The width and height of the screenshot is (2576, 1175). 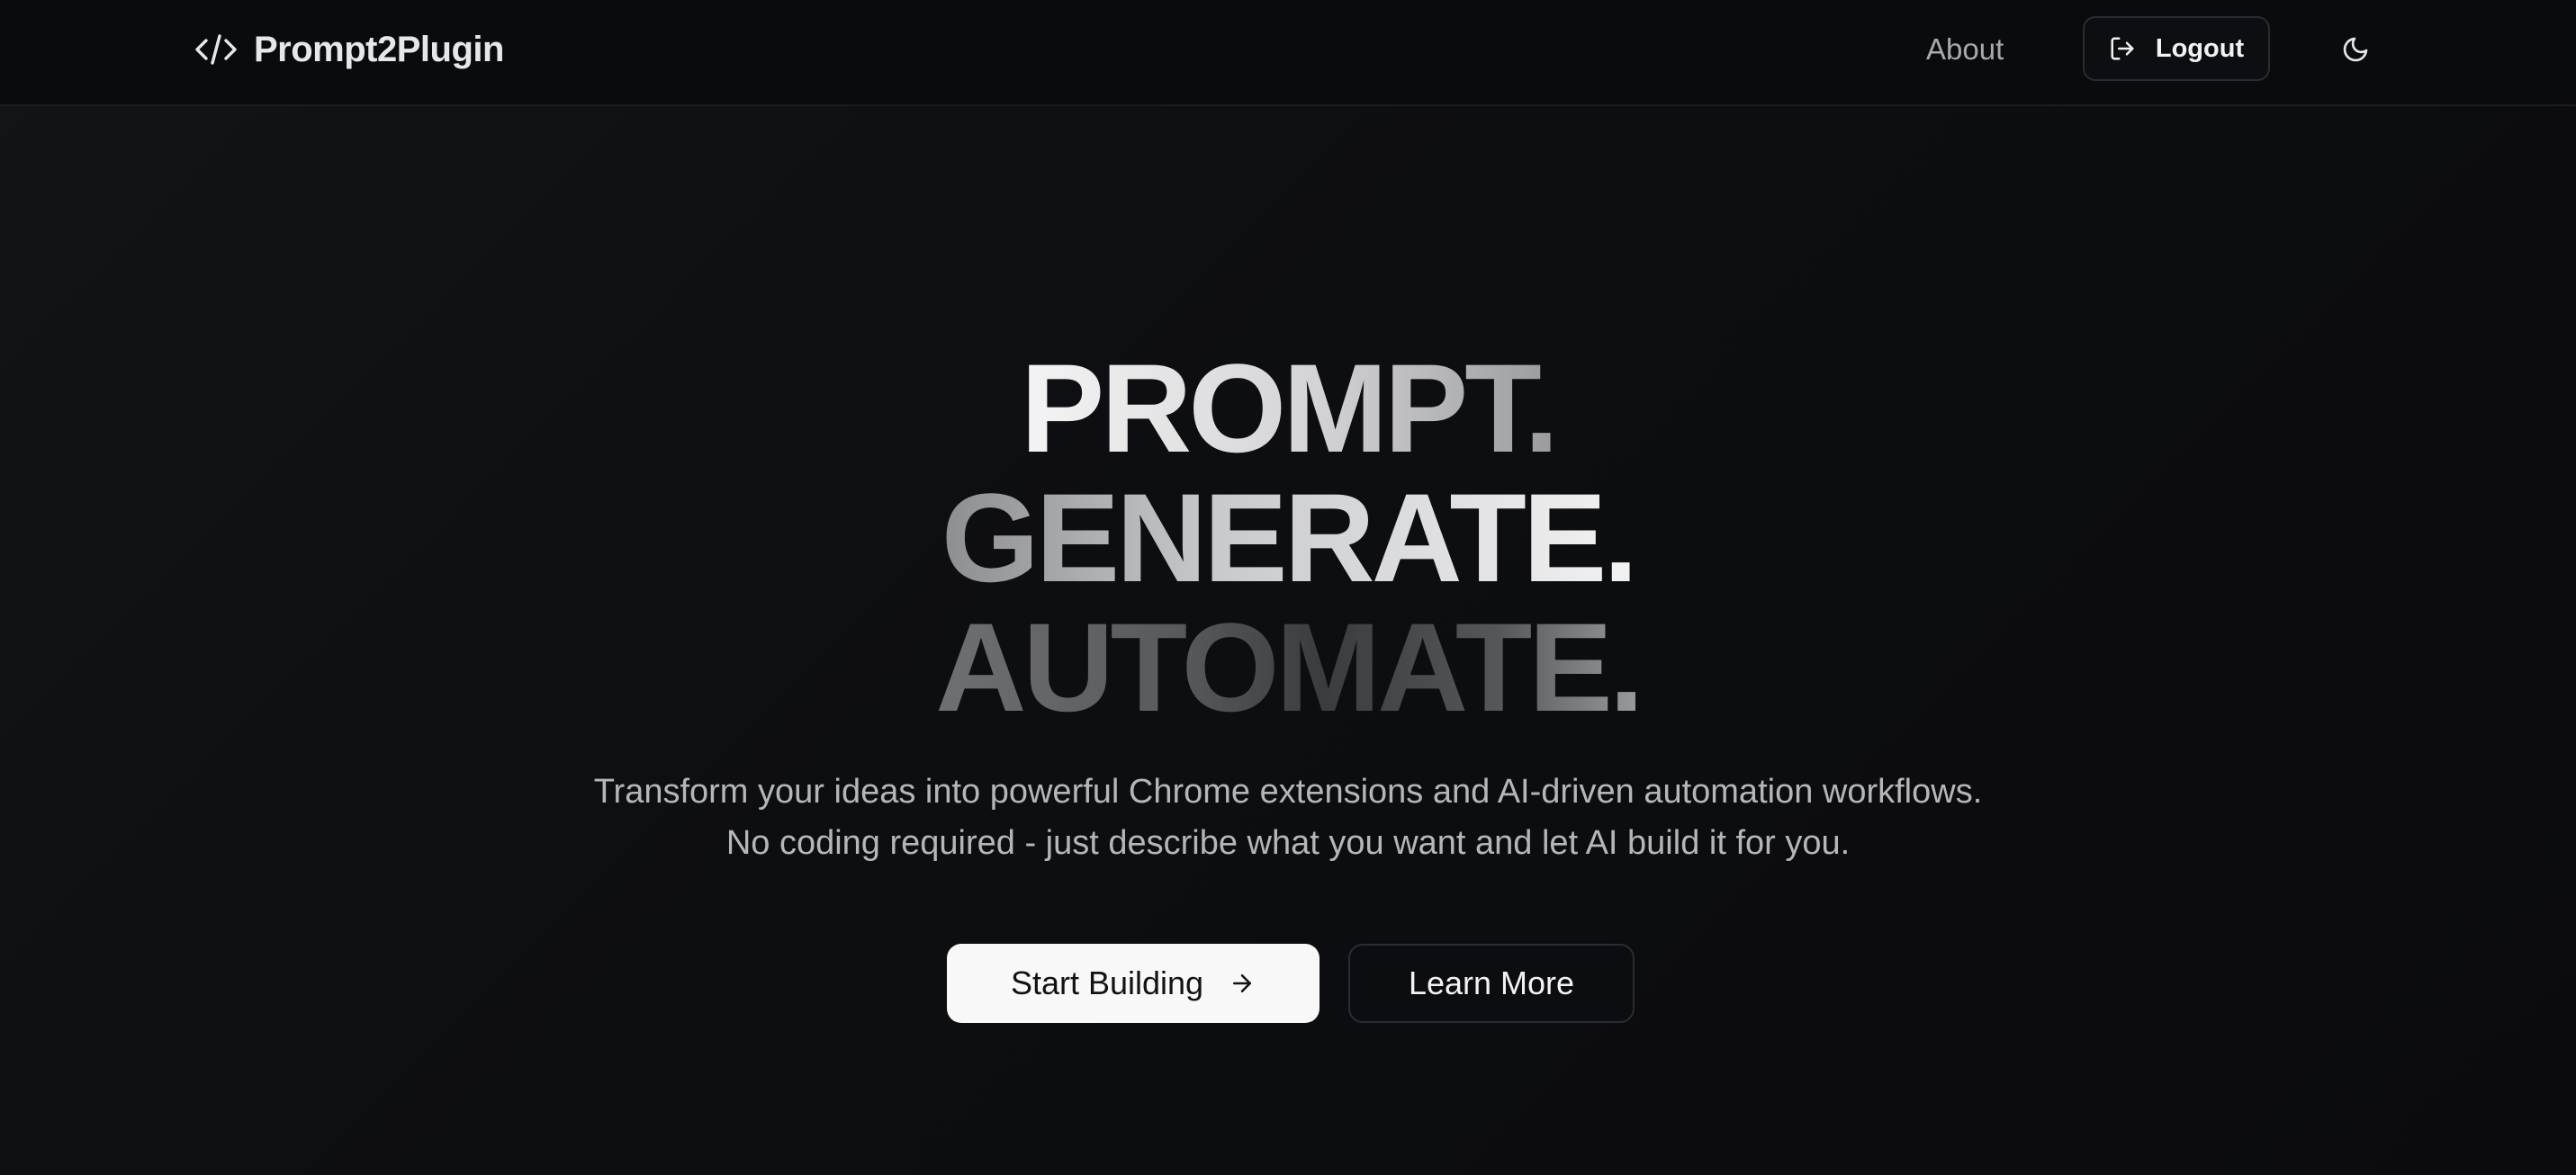 I want to click on learn-more-button: Learn More, so click(x=1491, y=983).